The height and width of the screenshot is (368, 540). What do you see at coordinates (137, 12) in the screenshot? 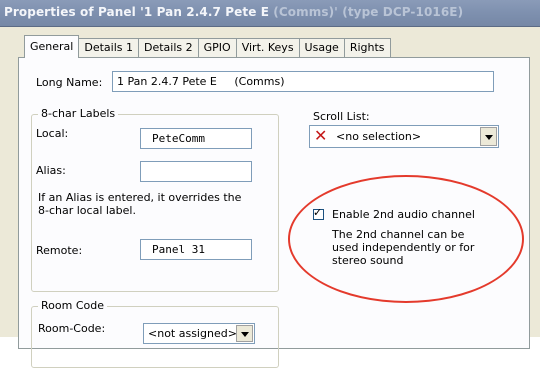
I see `window-title-text: Properties of Panel '1 Pan 2.4.7 Pete E` at bounding box center [137, 12].